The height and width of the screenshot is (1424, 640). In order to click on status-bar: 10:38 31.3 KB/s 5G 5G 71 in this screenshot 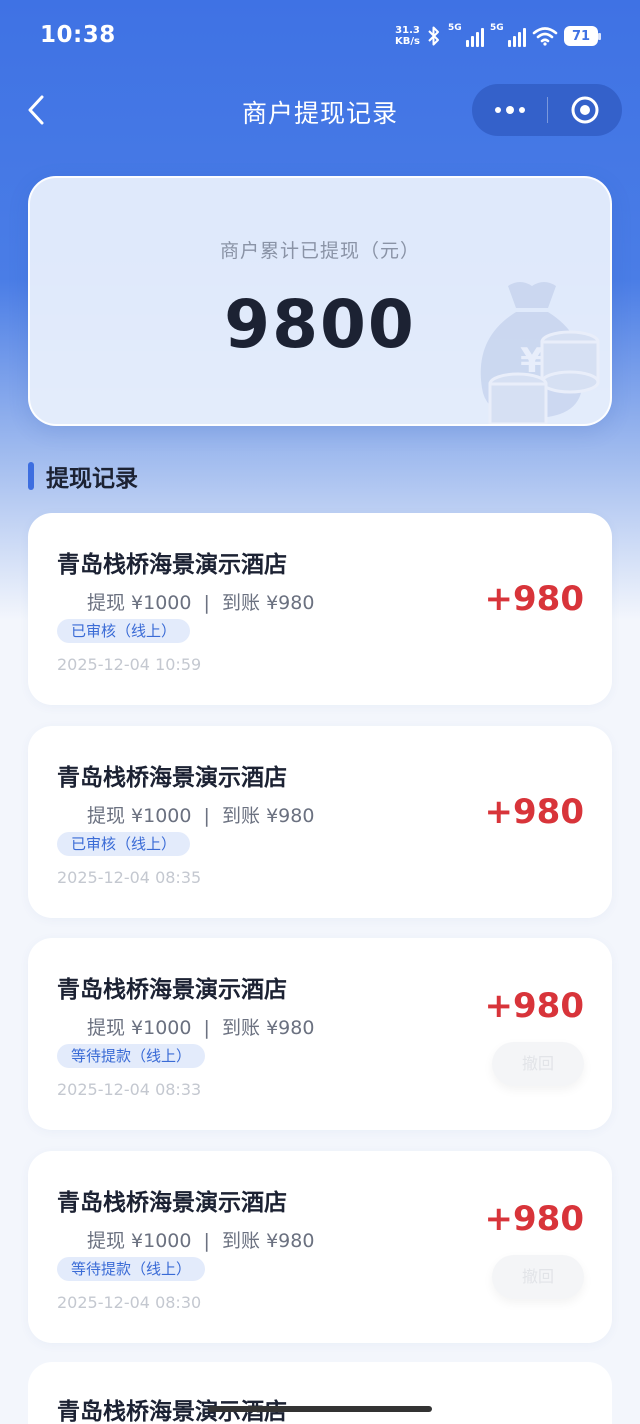, I will do `click(320, 36)`.